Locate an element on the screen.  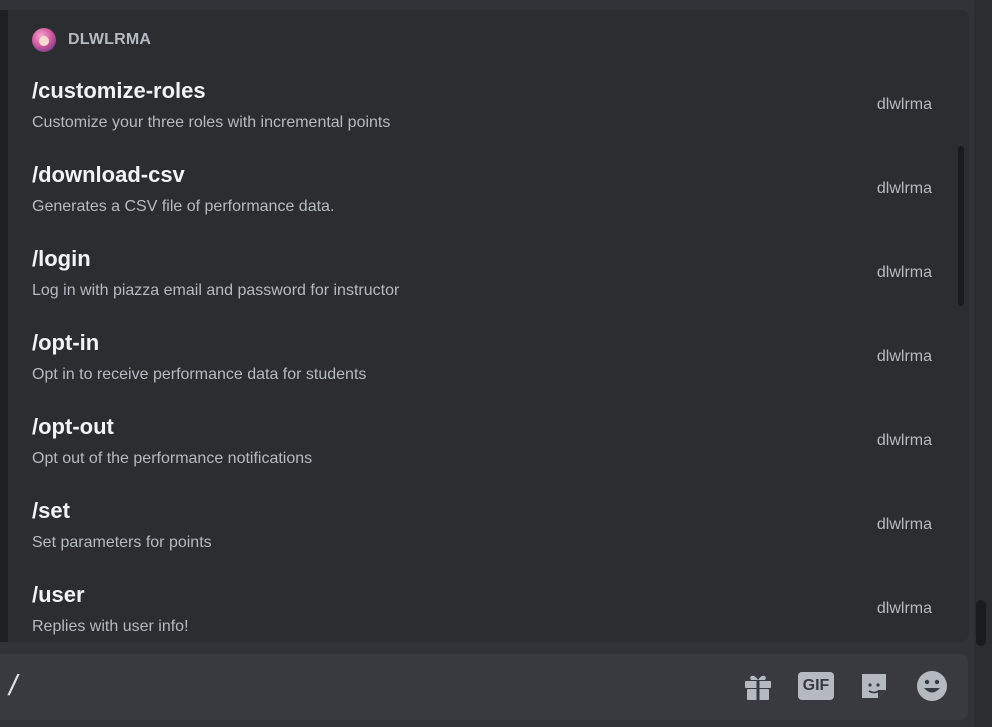
app-name: DLWLRMA is located at coordinates (110, 39).